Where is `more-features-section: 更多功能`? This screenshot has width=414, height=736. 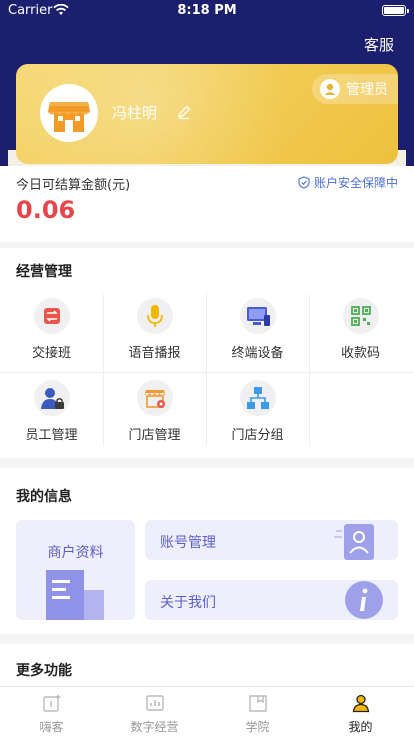 more-features-section: 更多功能 is located at coordinates (207, 665).